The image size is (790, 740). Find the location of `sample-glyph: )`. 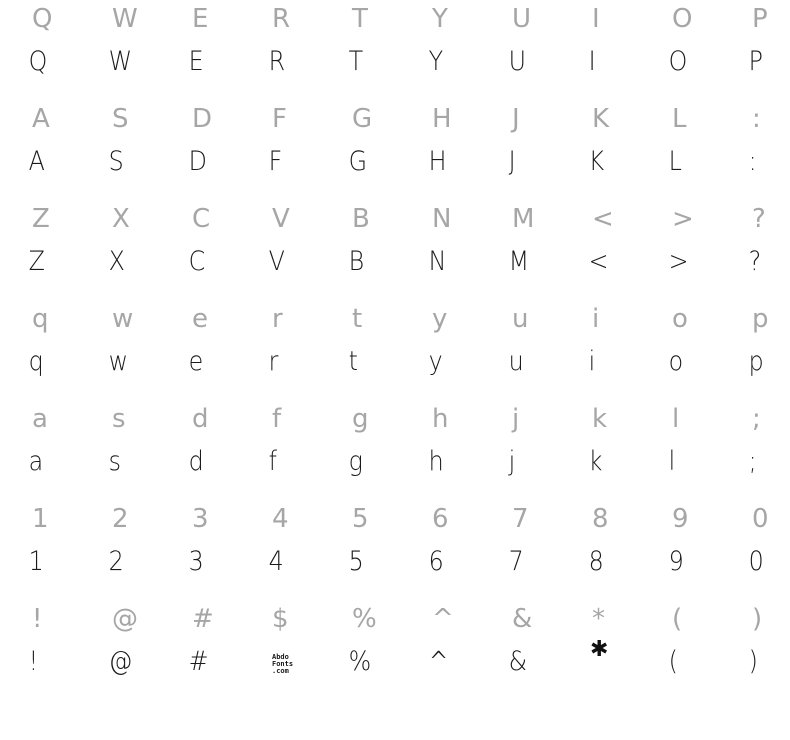

sample-glyph: ) is located at coordinates (753, 661).